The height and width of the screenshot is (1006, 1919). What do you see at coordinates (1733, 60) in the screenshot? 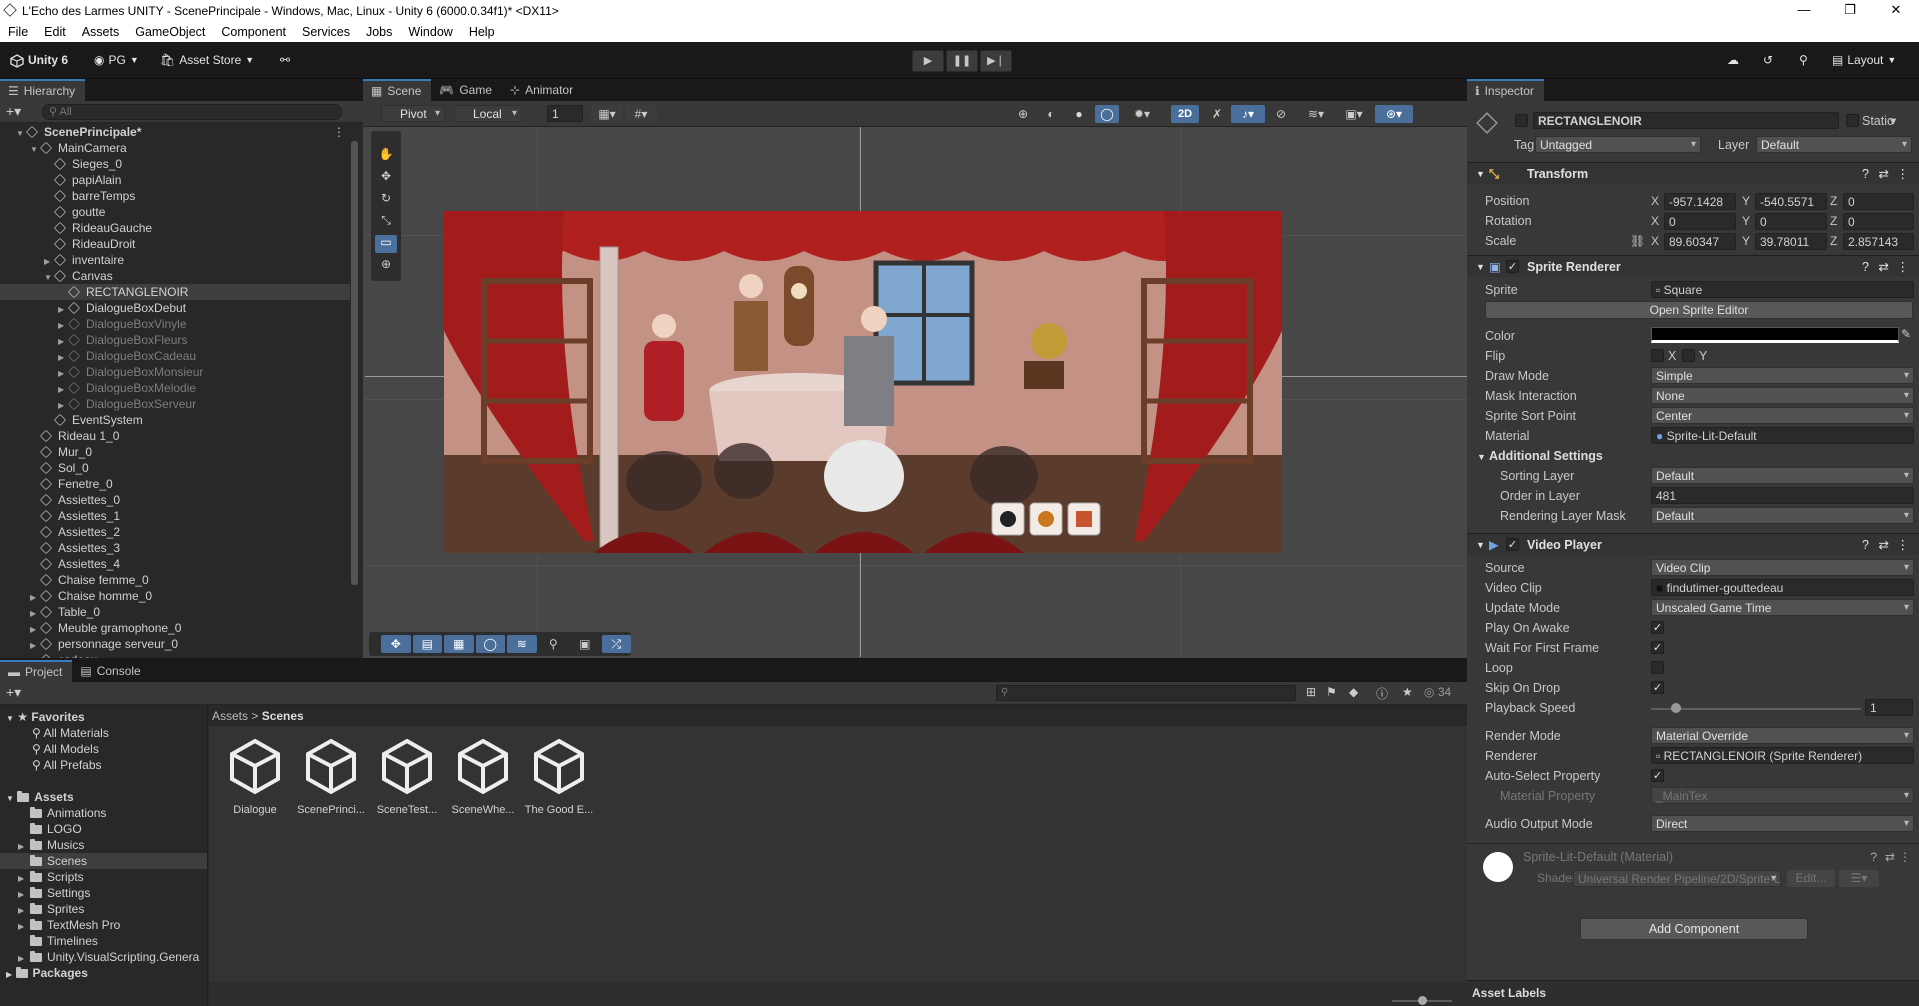
I see `cloud-button: ☁` at bounding box center [1733, 60].